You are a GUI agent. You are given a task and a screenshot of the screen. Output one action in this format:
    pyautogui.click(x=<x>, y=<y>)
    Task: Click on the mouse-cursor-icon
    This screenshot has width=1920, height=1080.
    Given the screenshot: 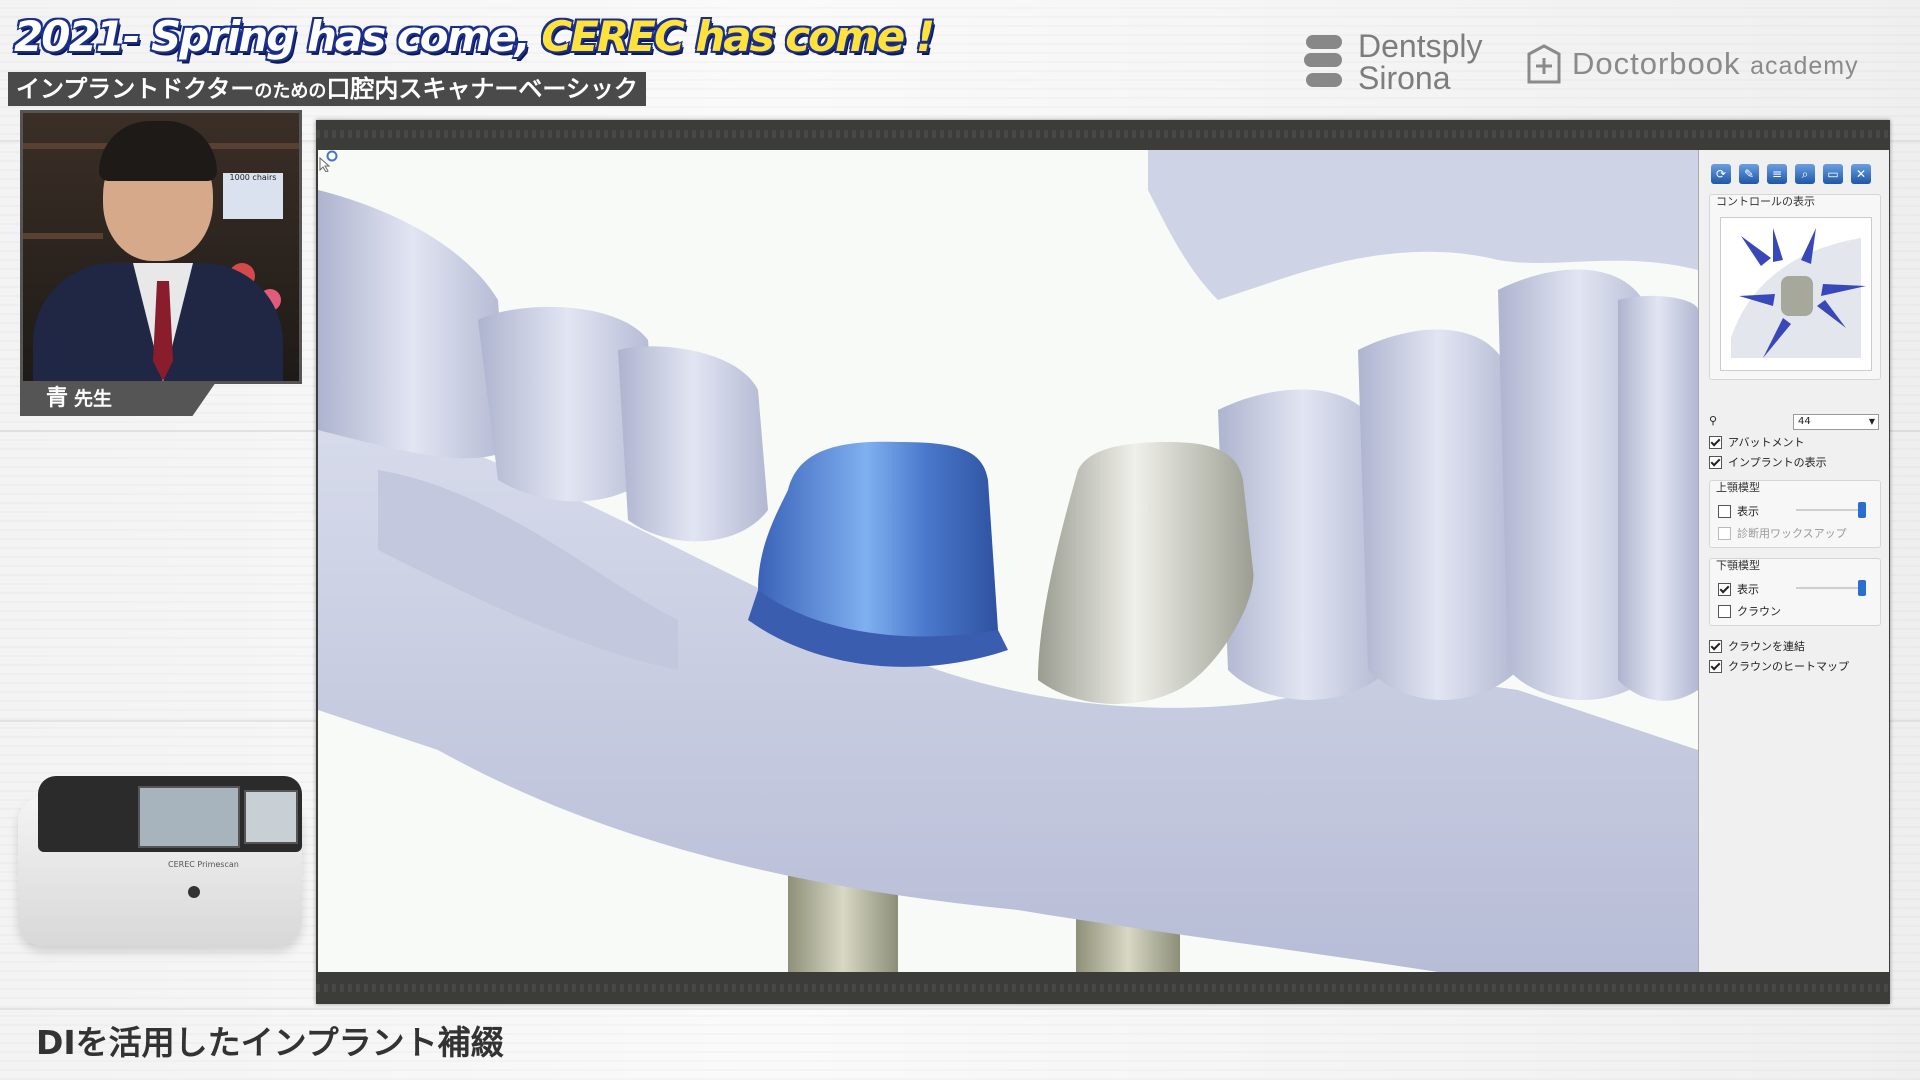 What is the action you would take?
    pyautogui.click(x=328, y=161)
    